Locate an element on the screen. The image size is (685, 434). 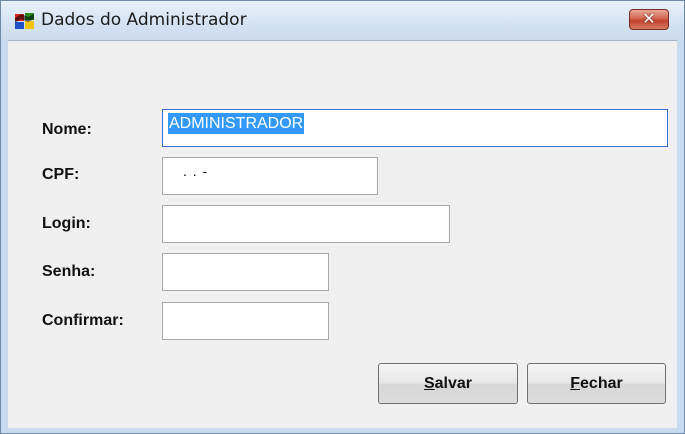
close-button: ✕ is located at coordinates (649, 19).